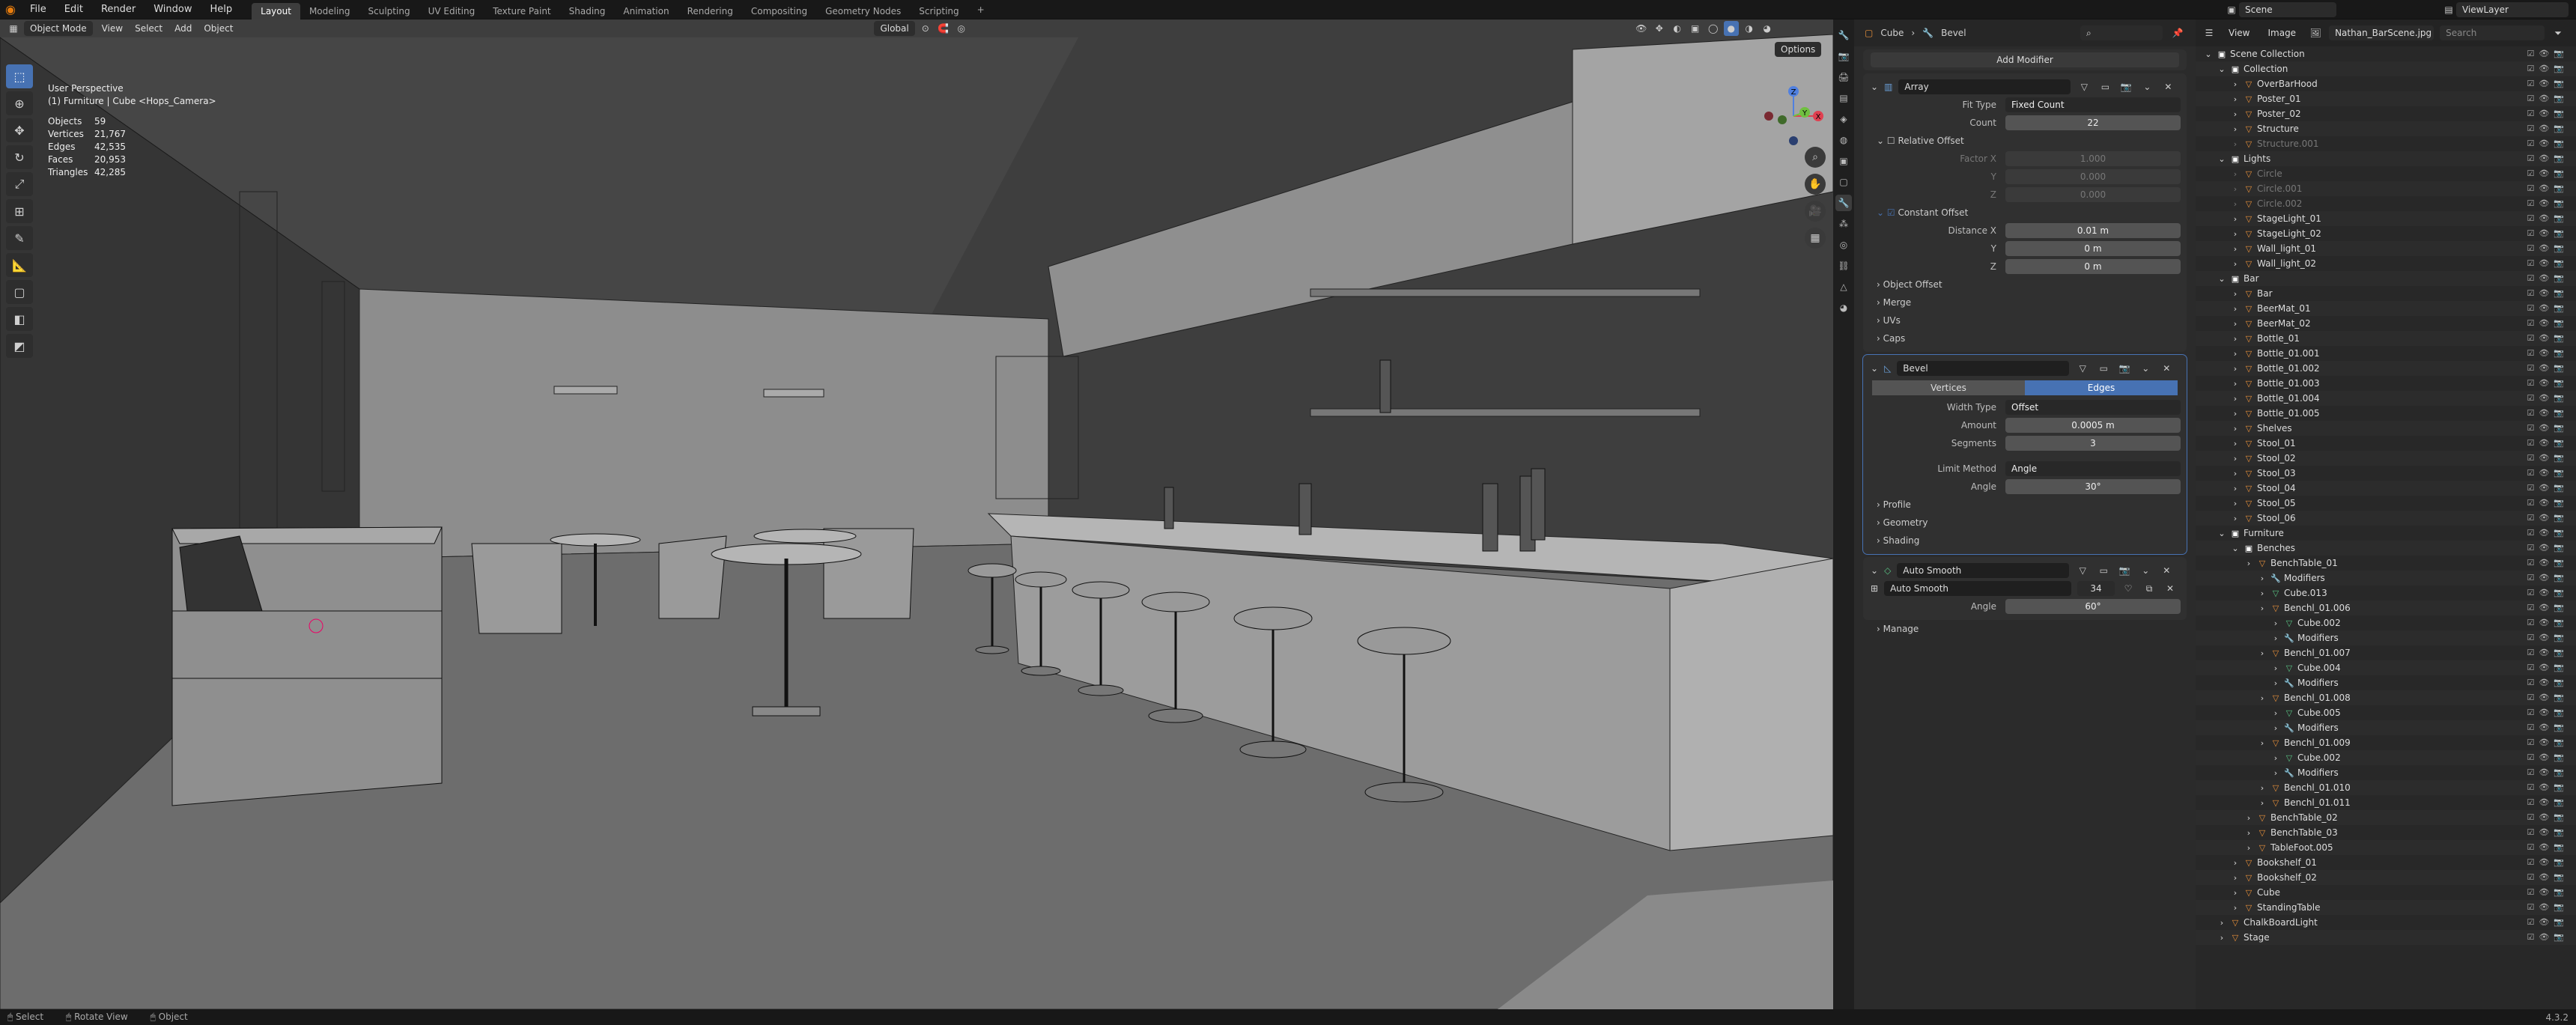  What do you see at coordinates (1659, 29) in the screenshot?
I see `gizmo-toggle-icon: ✥` at bounding box center [1659, 29].